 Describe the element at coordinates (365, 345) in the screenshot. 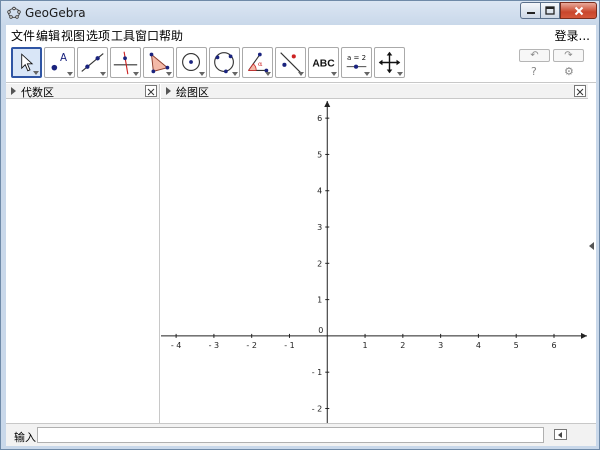

I see `x-tick-label: 1` at that location.